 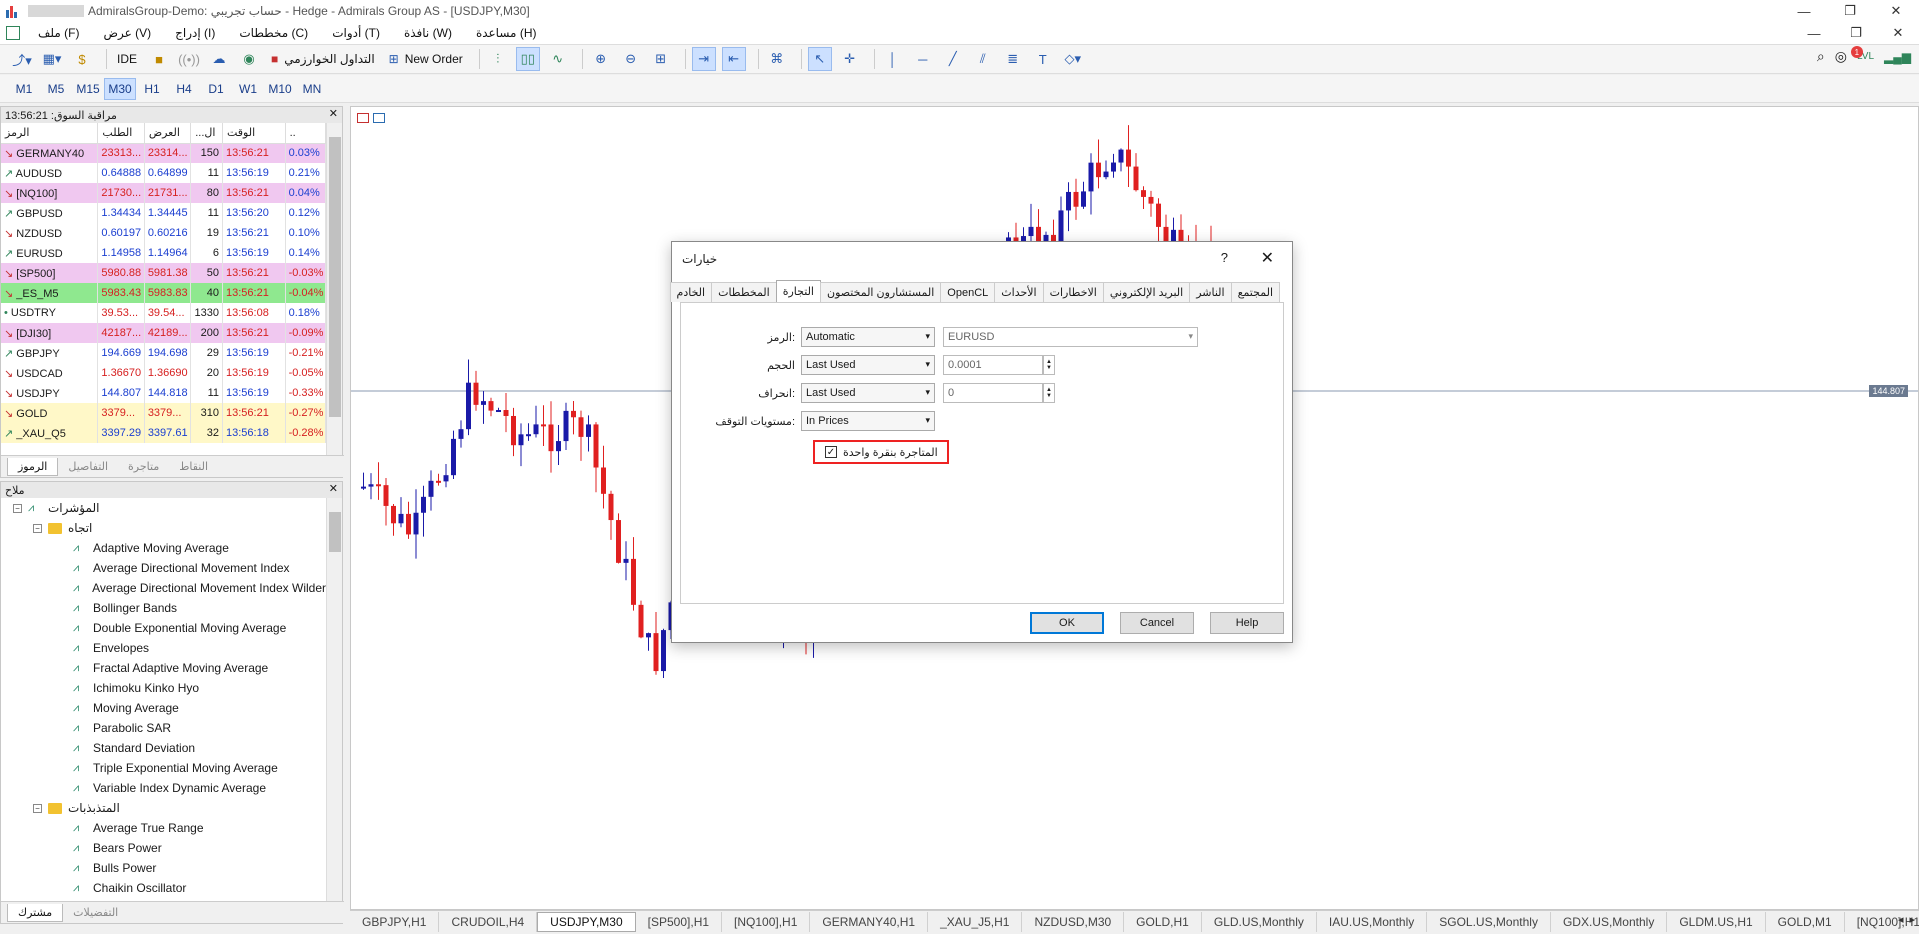 What do you see at coordinates (1609, 921) in the screenshot?
I see `chart-tab: GDX.US,Monthly` at bounding box center [1609, 921].